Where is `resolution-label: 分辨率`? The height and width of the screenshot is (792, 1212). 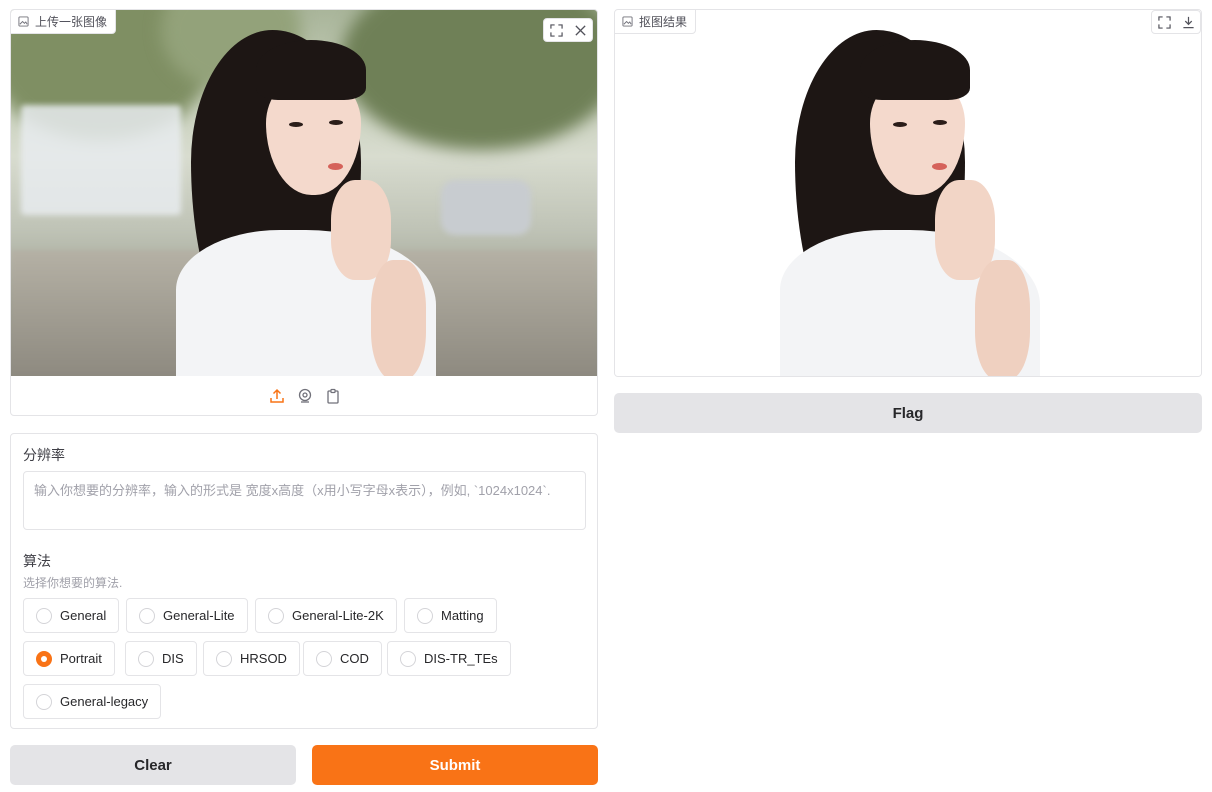 resolution-label: 分辨率 is located at coordinates (44, 455).